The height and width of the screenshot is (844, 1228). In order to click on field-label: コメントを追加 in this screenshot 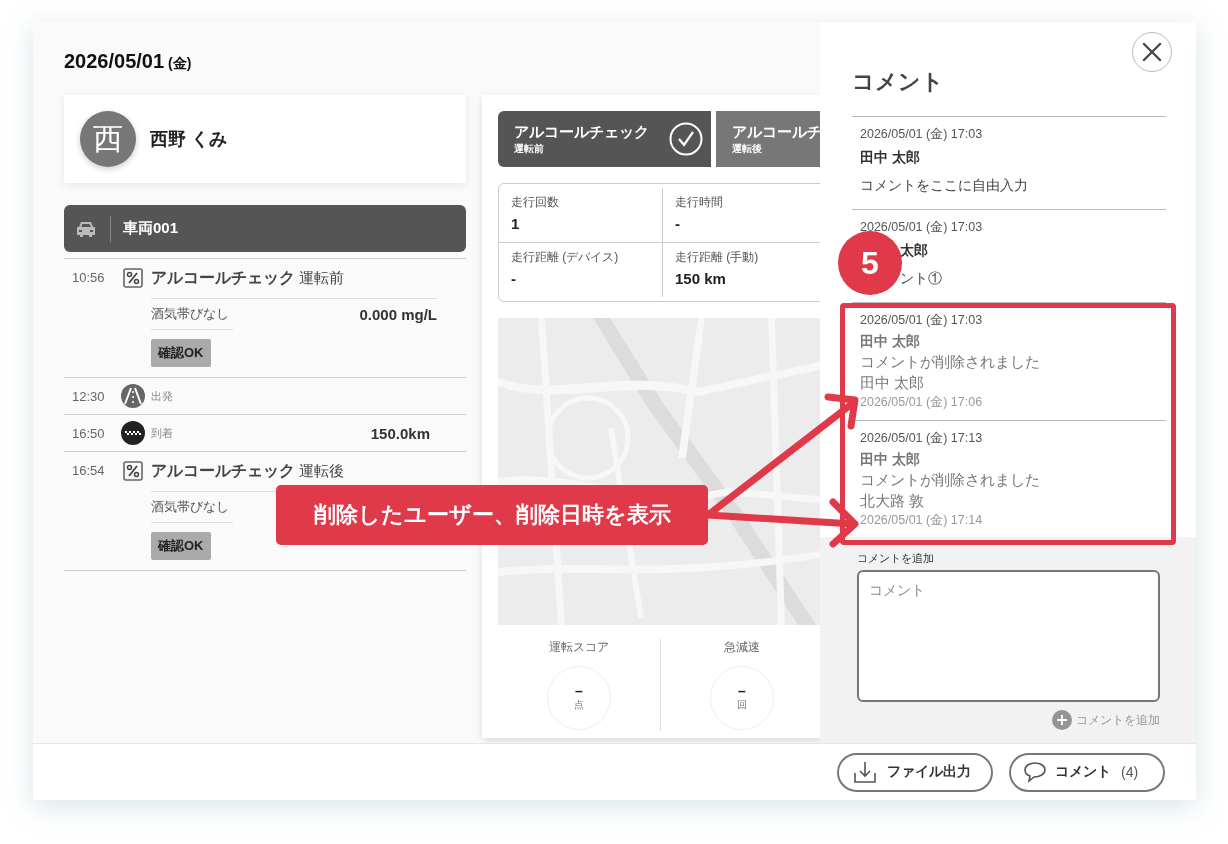, I will do `click(896, 558)`.